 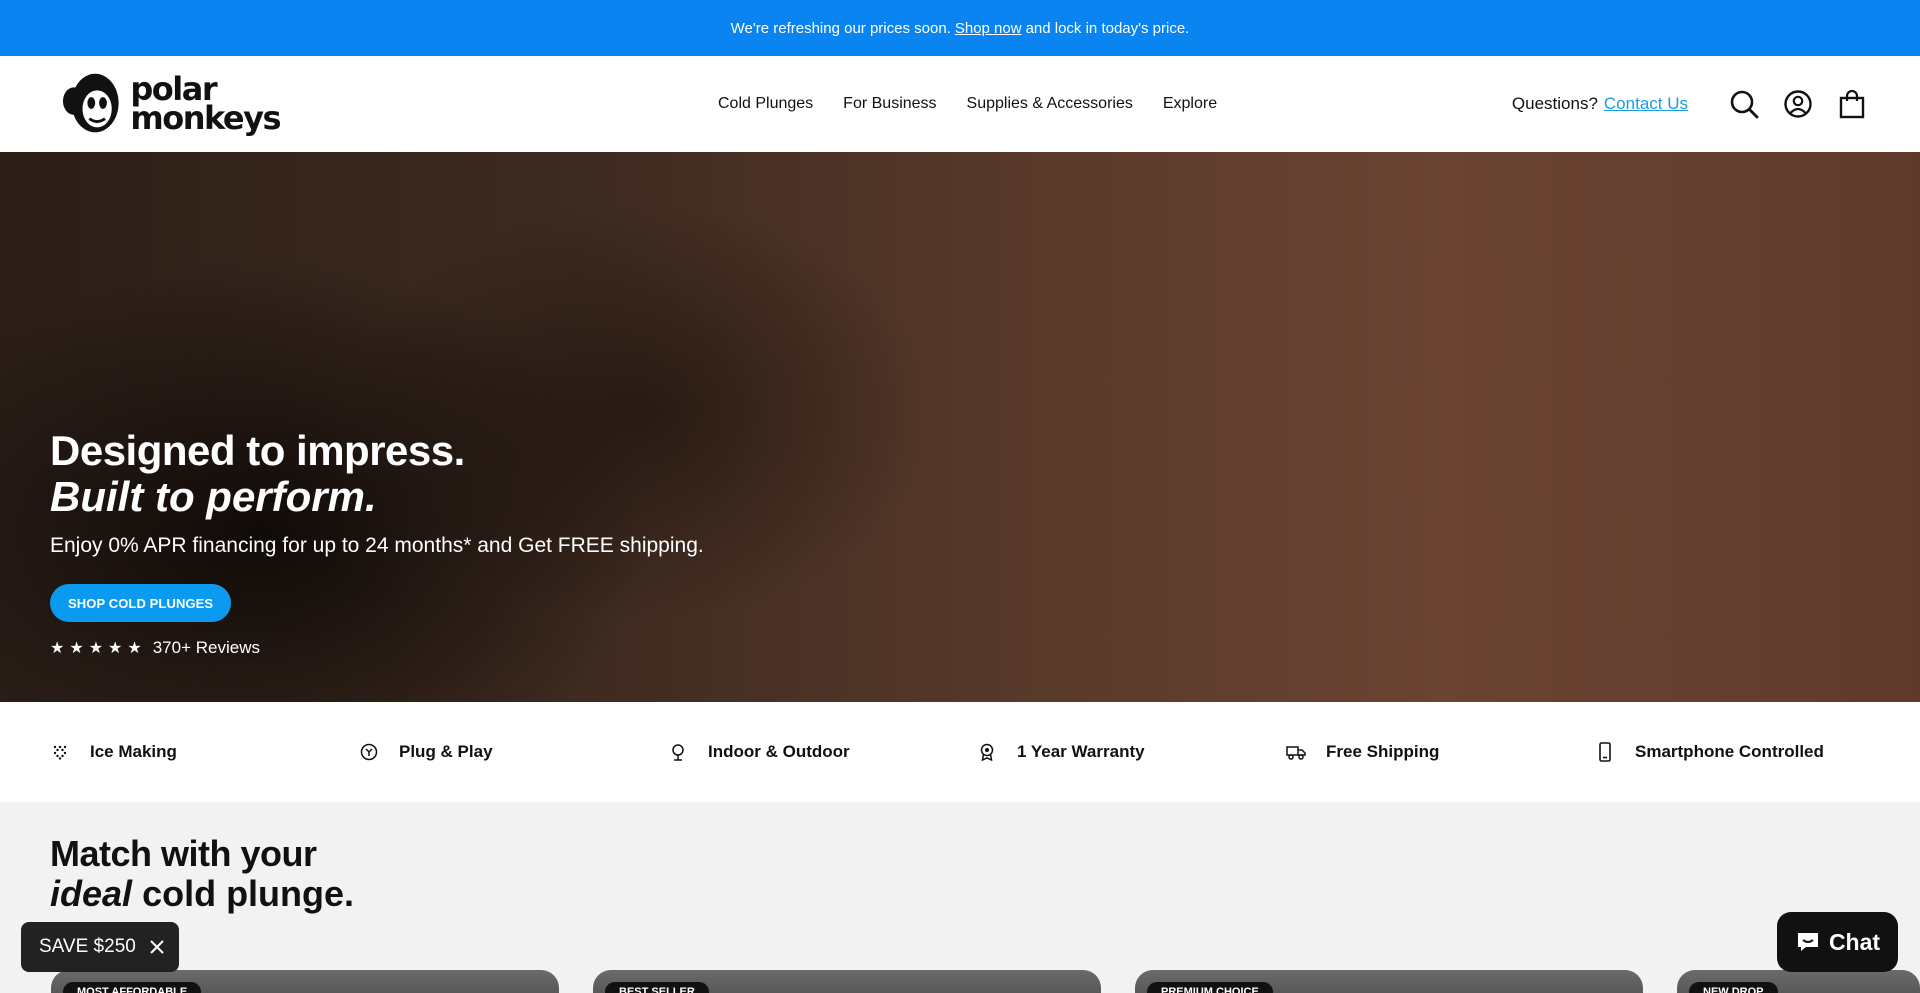 What do you see at coordinates (987, 752) in the screenshot?
I see `award-icon` at bounding box center [987, 752].